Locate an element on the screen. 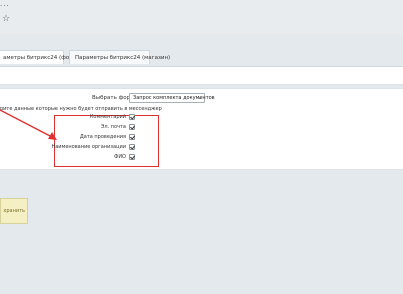 Image resolution: width=403 pixels, height=294 pixels. checkbox-organization is located at coordinates (132, 147).